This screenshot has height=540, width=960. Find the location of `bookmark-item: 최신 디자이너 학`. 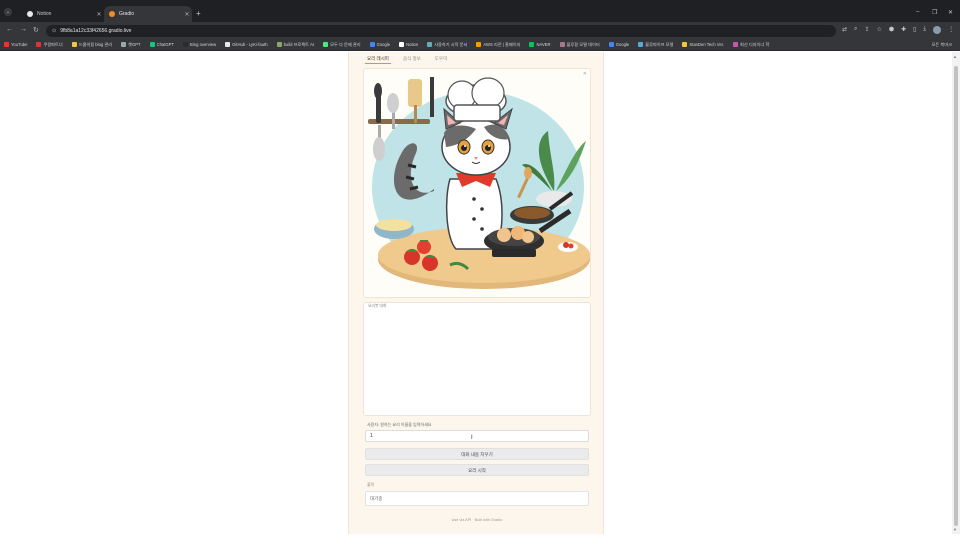

bookmark-item: 최신 디자이너 학 is located at coordinates (751, 45).